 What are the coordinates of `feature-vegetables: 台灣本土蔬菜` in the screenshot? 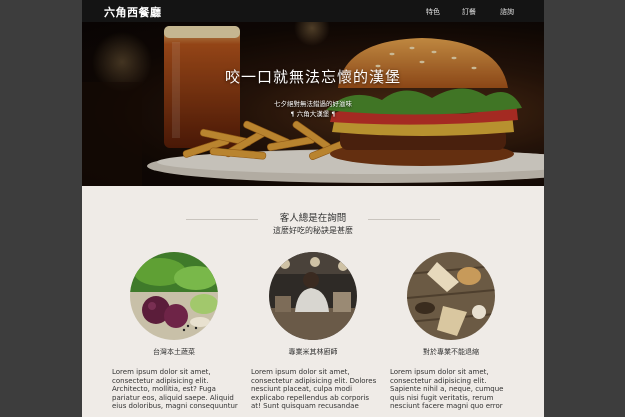 It's located at (174, 304).